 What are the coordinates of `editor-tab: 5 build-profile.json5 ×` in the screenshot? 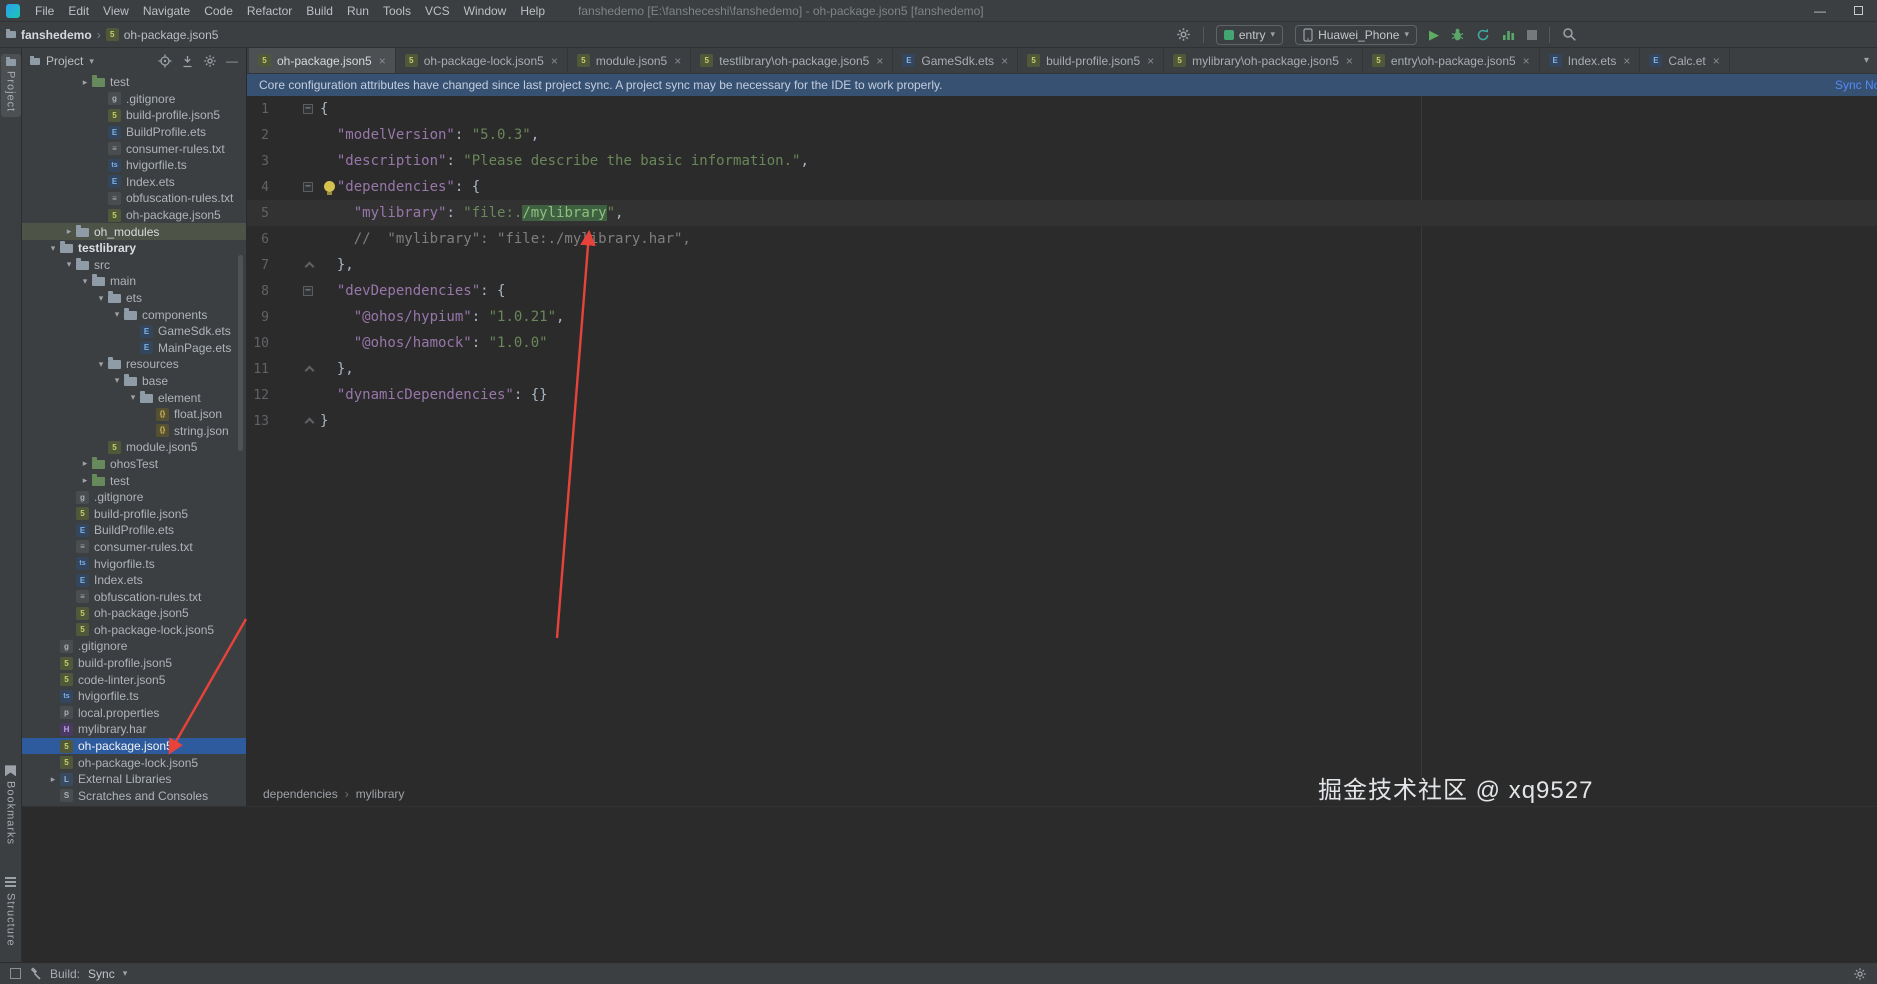 It's located at (1091, 60).